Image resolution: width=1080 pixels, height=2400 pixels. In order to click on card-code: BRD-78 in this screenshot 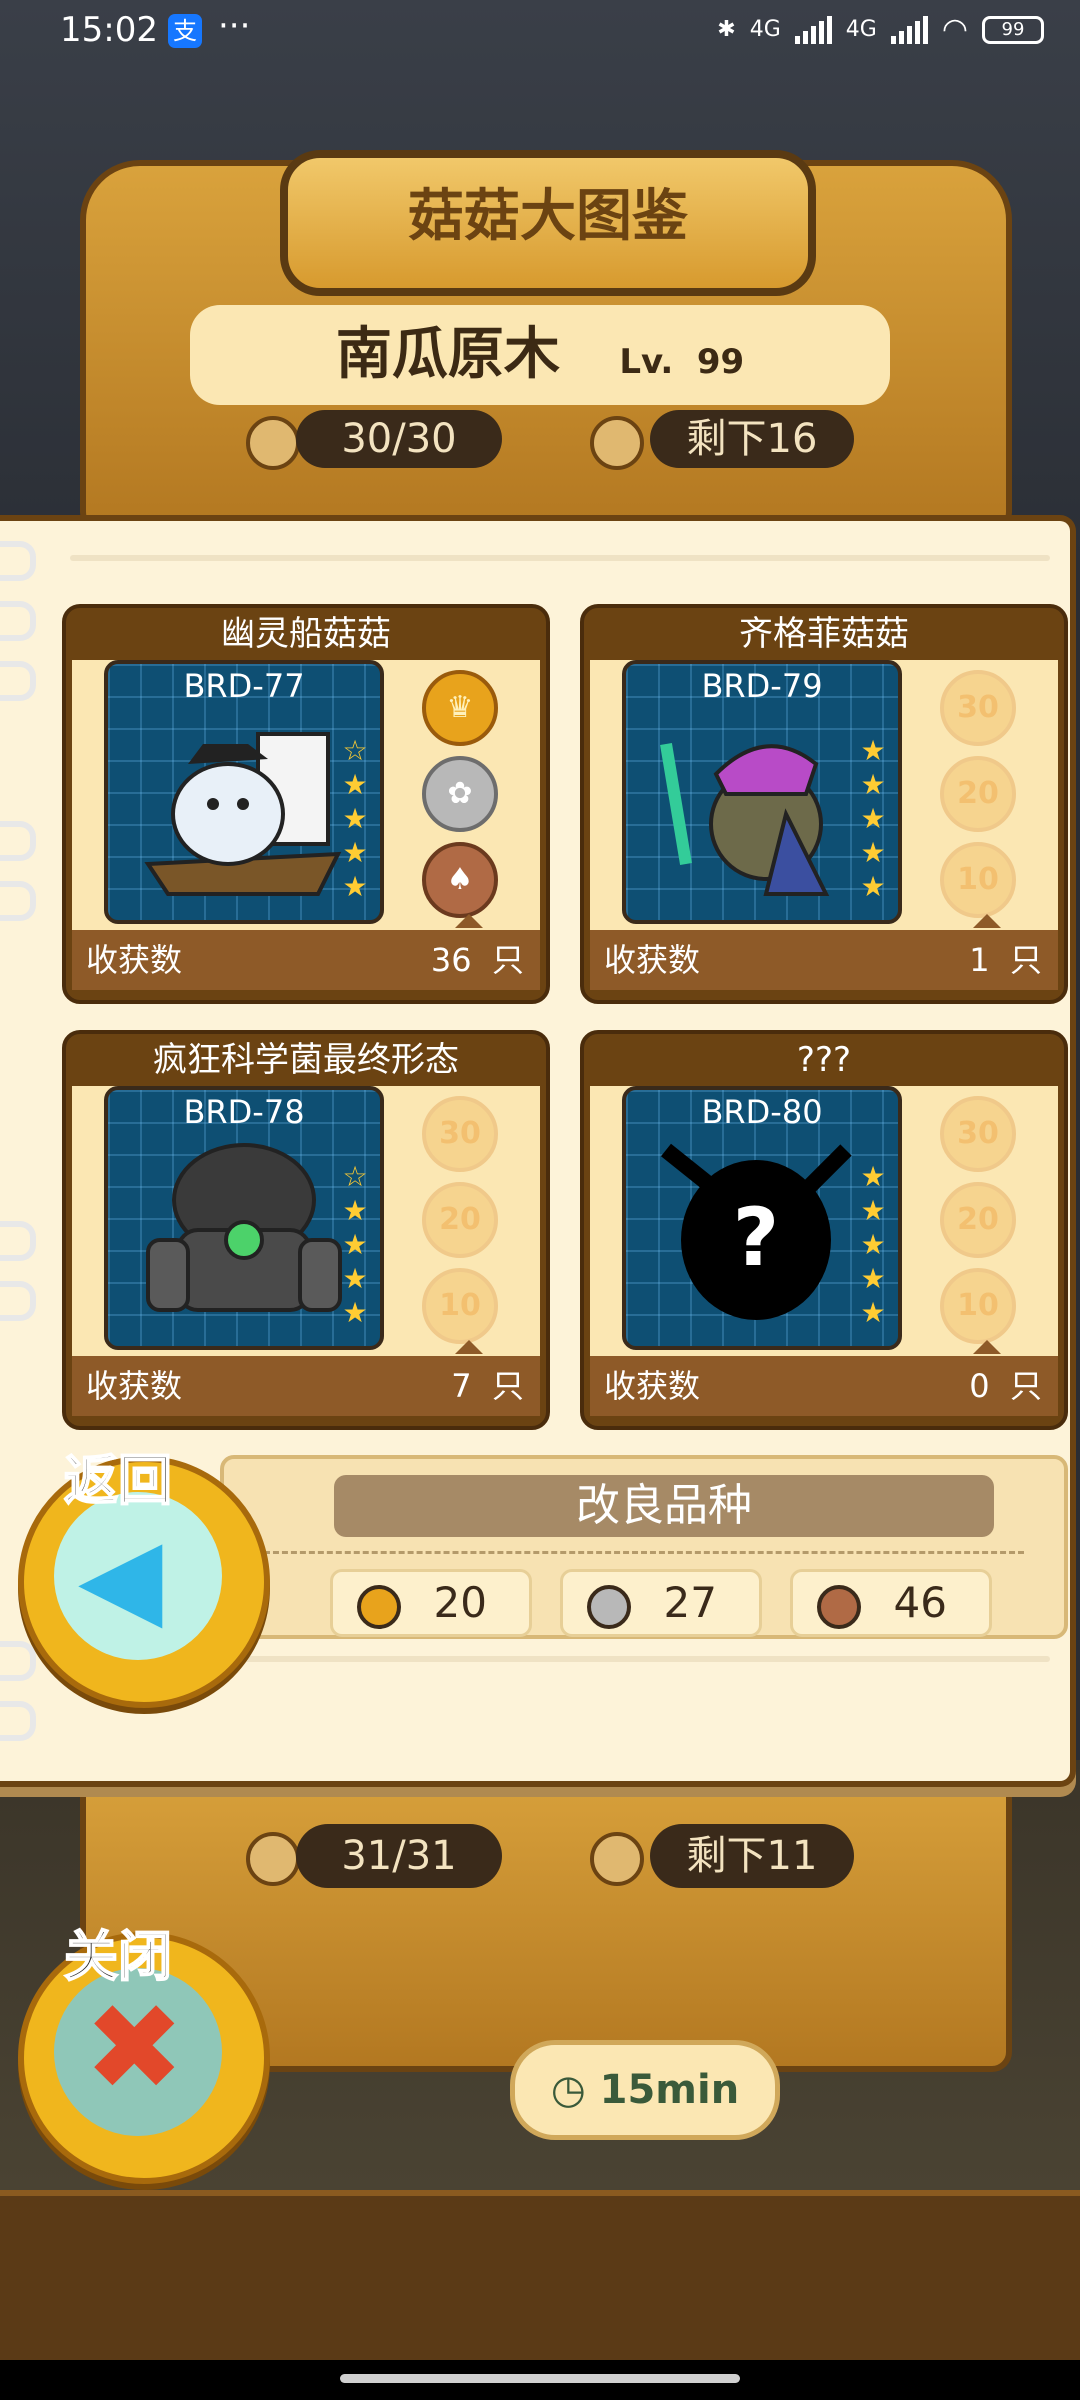, I will do `click(244, 1112)`.